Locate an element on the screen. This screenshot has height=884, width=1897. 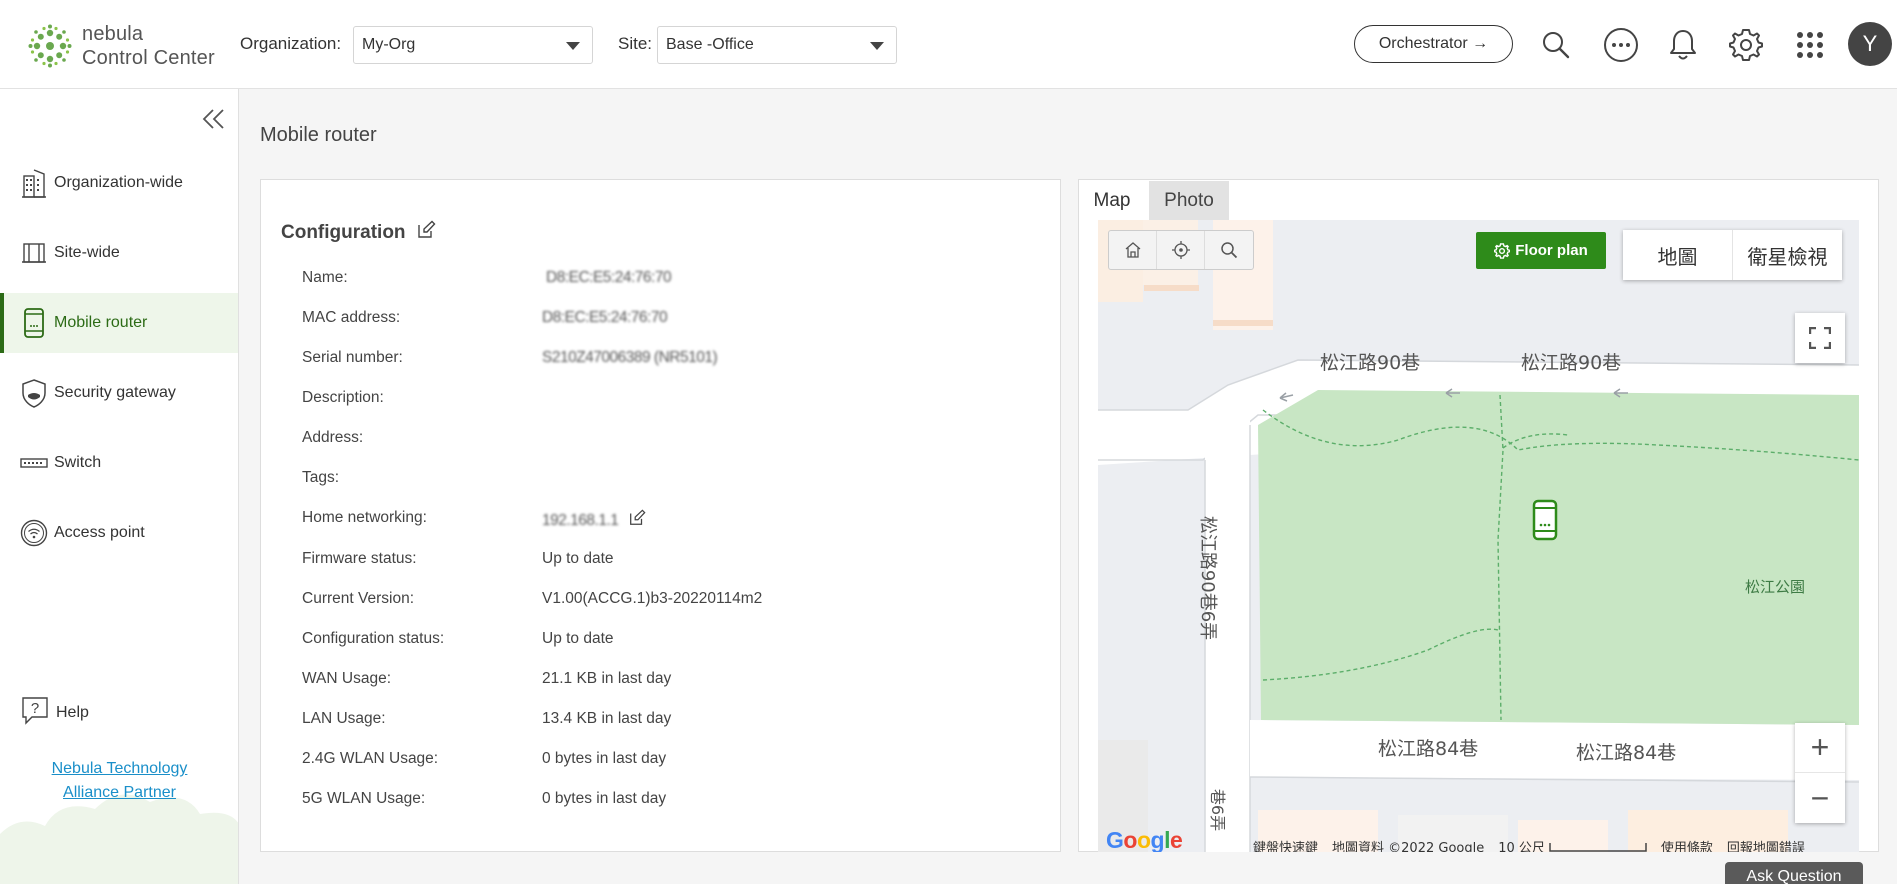
config-row-5g-wlan-usage: 5G WLAN Usage: 0 bytes in last day is located at coordinates (484, 798).